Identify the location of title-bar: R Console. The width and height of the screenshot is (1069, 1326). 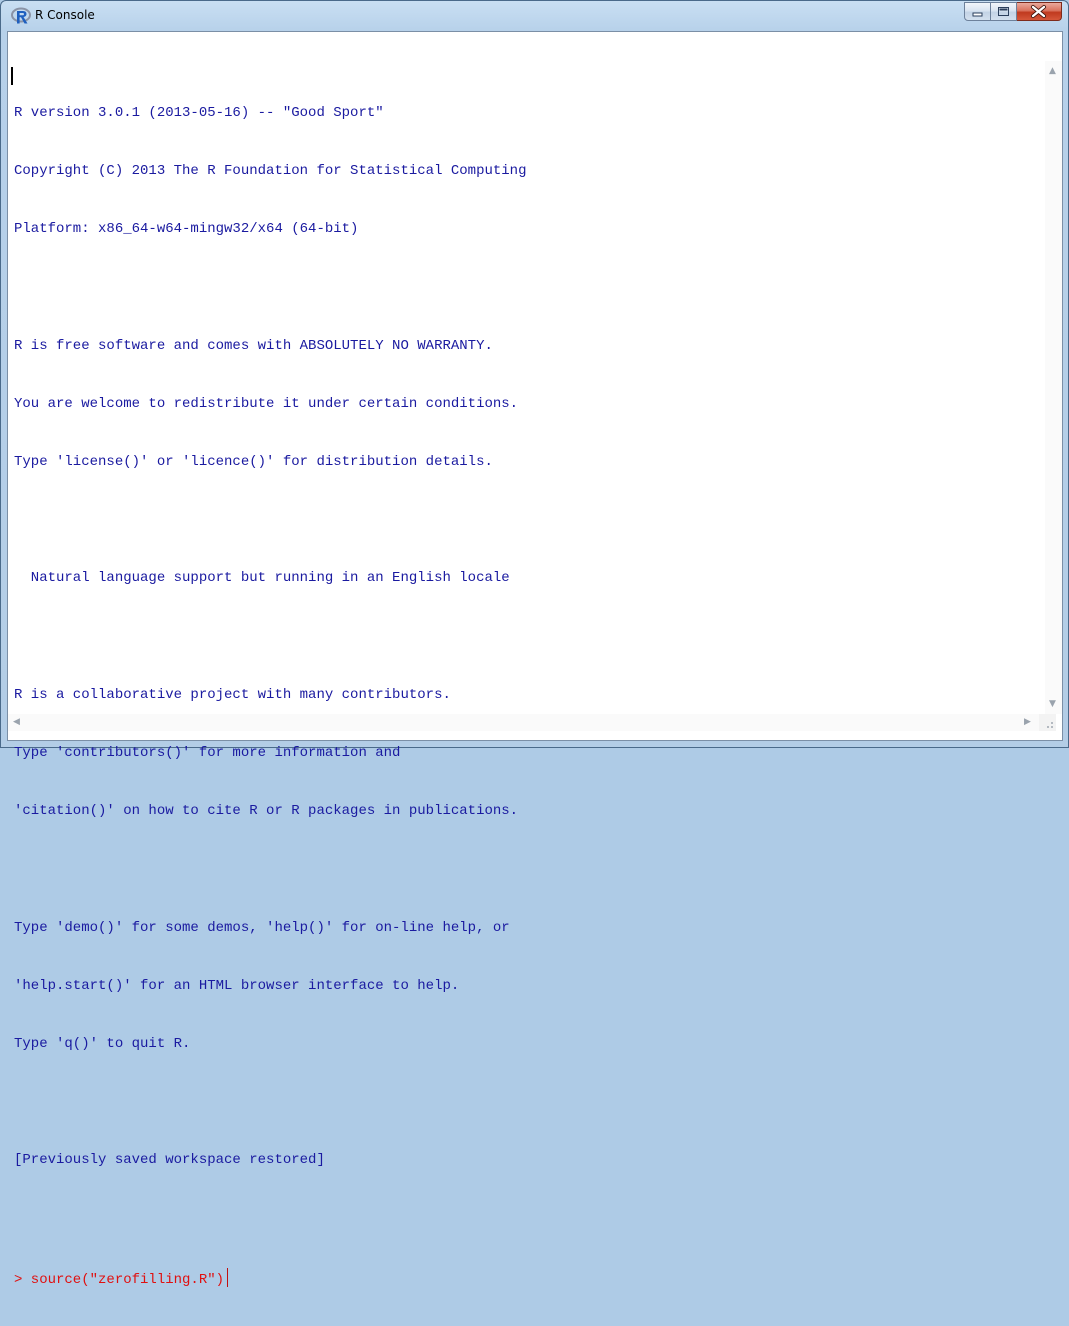
(534, 16).